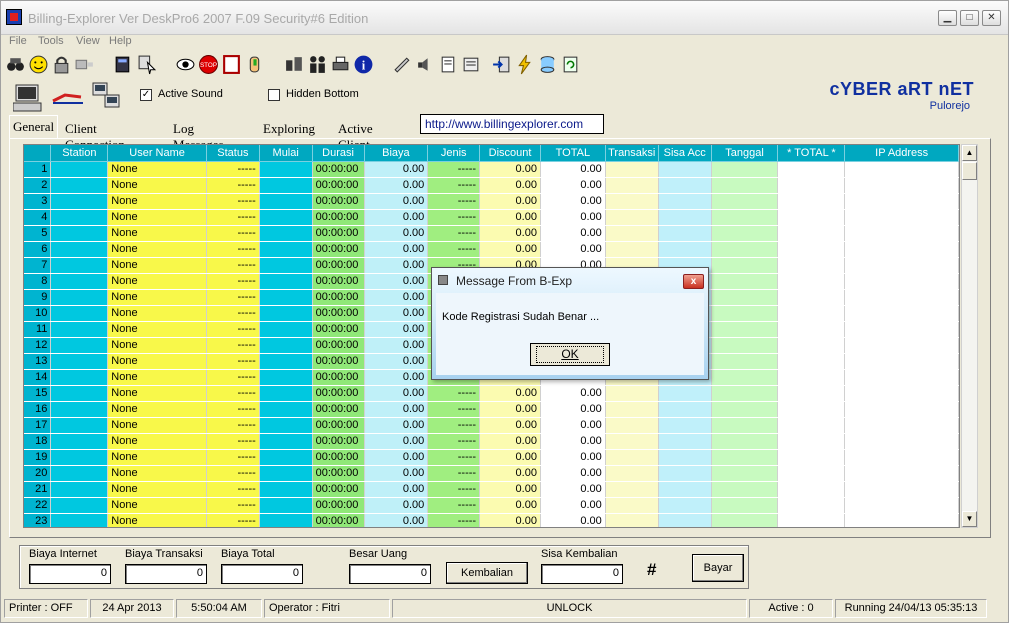 The height and width of the screenshot is (623, 1009). I want to click on menu-file: File, so click(18, 41).